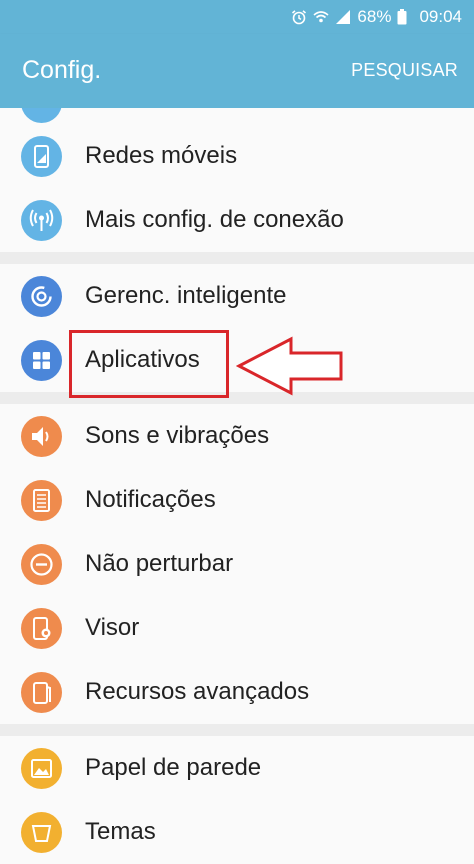  What do you see at coordinates (41, 296) in the screenshot?
I see `smart-manager-icon` at bounding box center [41, 296].